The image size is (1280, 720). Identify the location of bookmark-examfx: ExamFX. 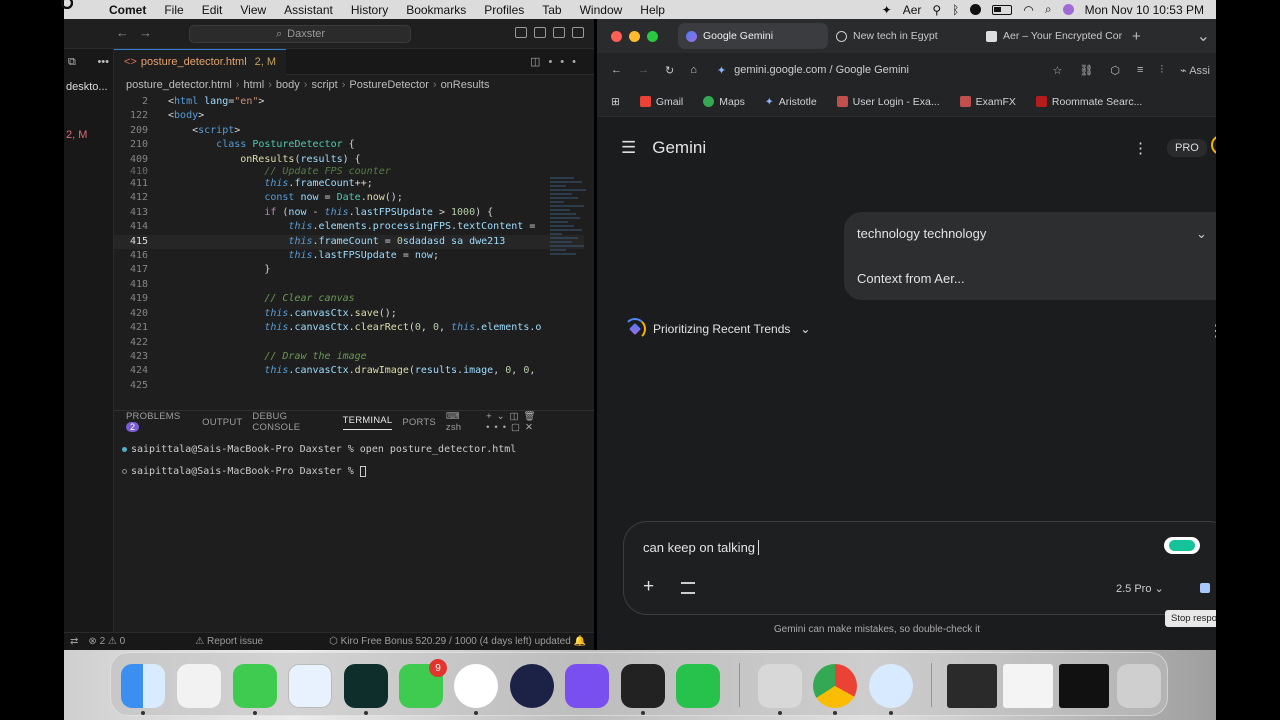
(987, 102).